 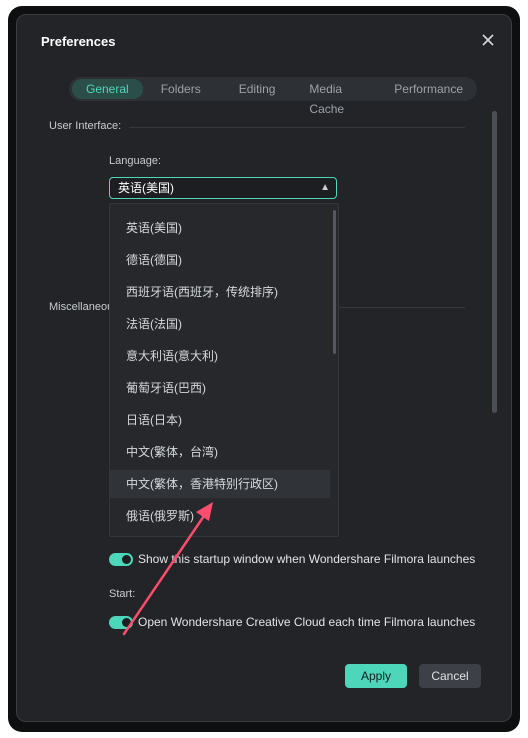 I want to click on language-option: 日语(日本), so click(x=220, y=420).